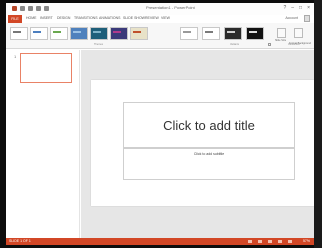  Describe the element at coordinates (300, 43) in the screenshot. I see `format-background-label: Format Background` at that location.